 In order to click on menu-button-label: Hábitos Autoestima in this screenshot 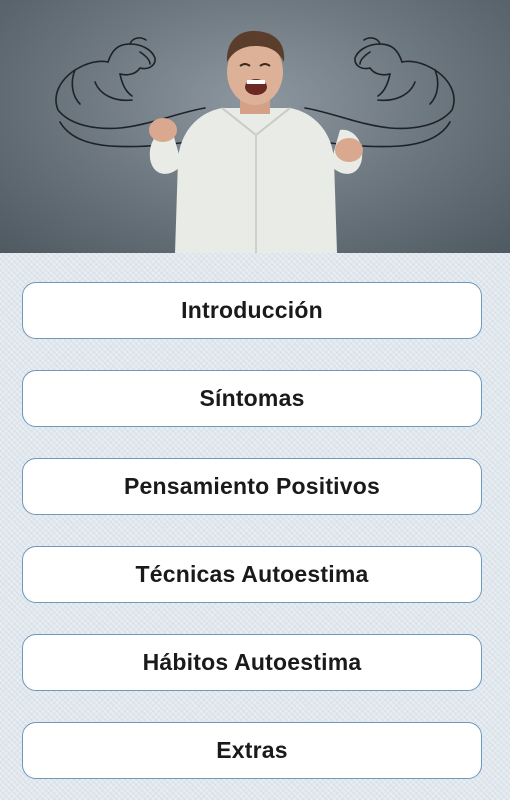, I will do `click(252, 662)`.